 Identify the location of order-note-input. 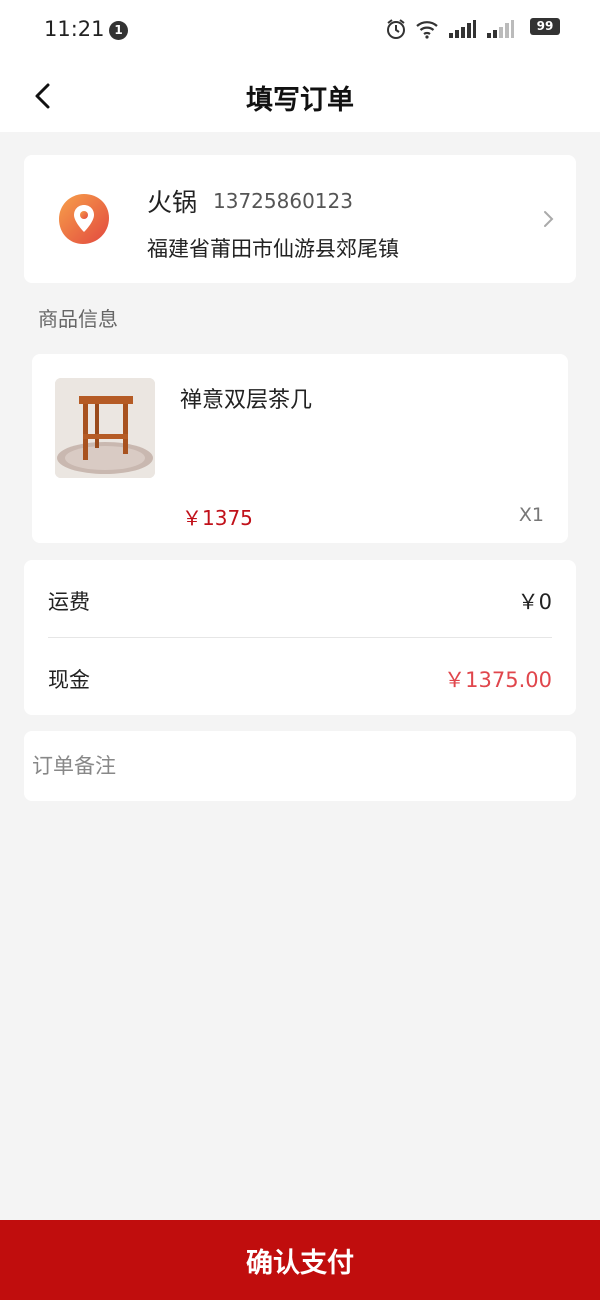
(300, 766).